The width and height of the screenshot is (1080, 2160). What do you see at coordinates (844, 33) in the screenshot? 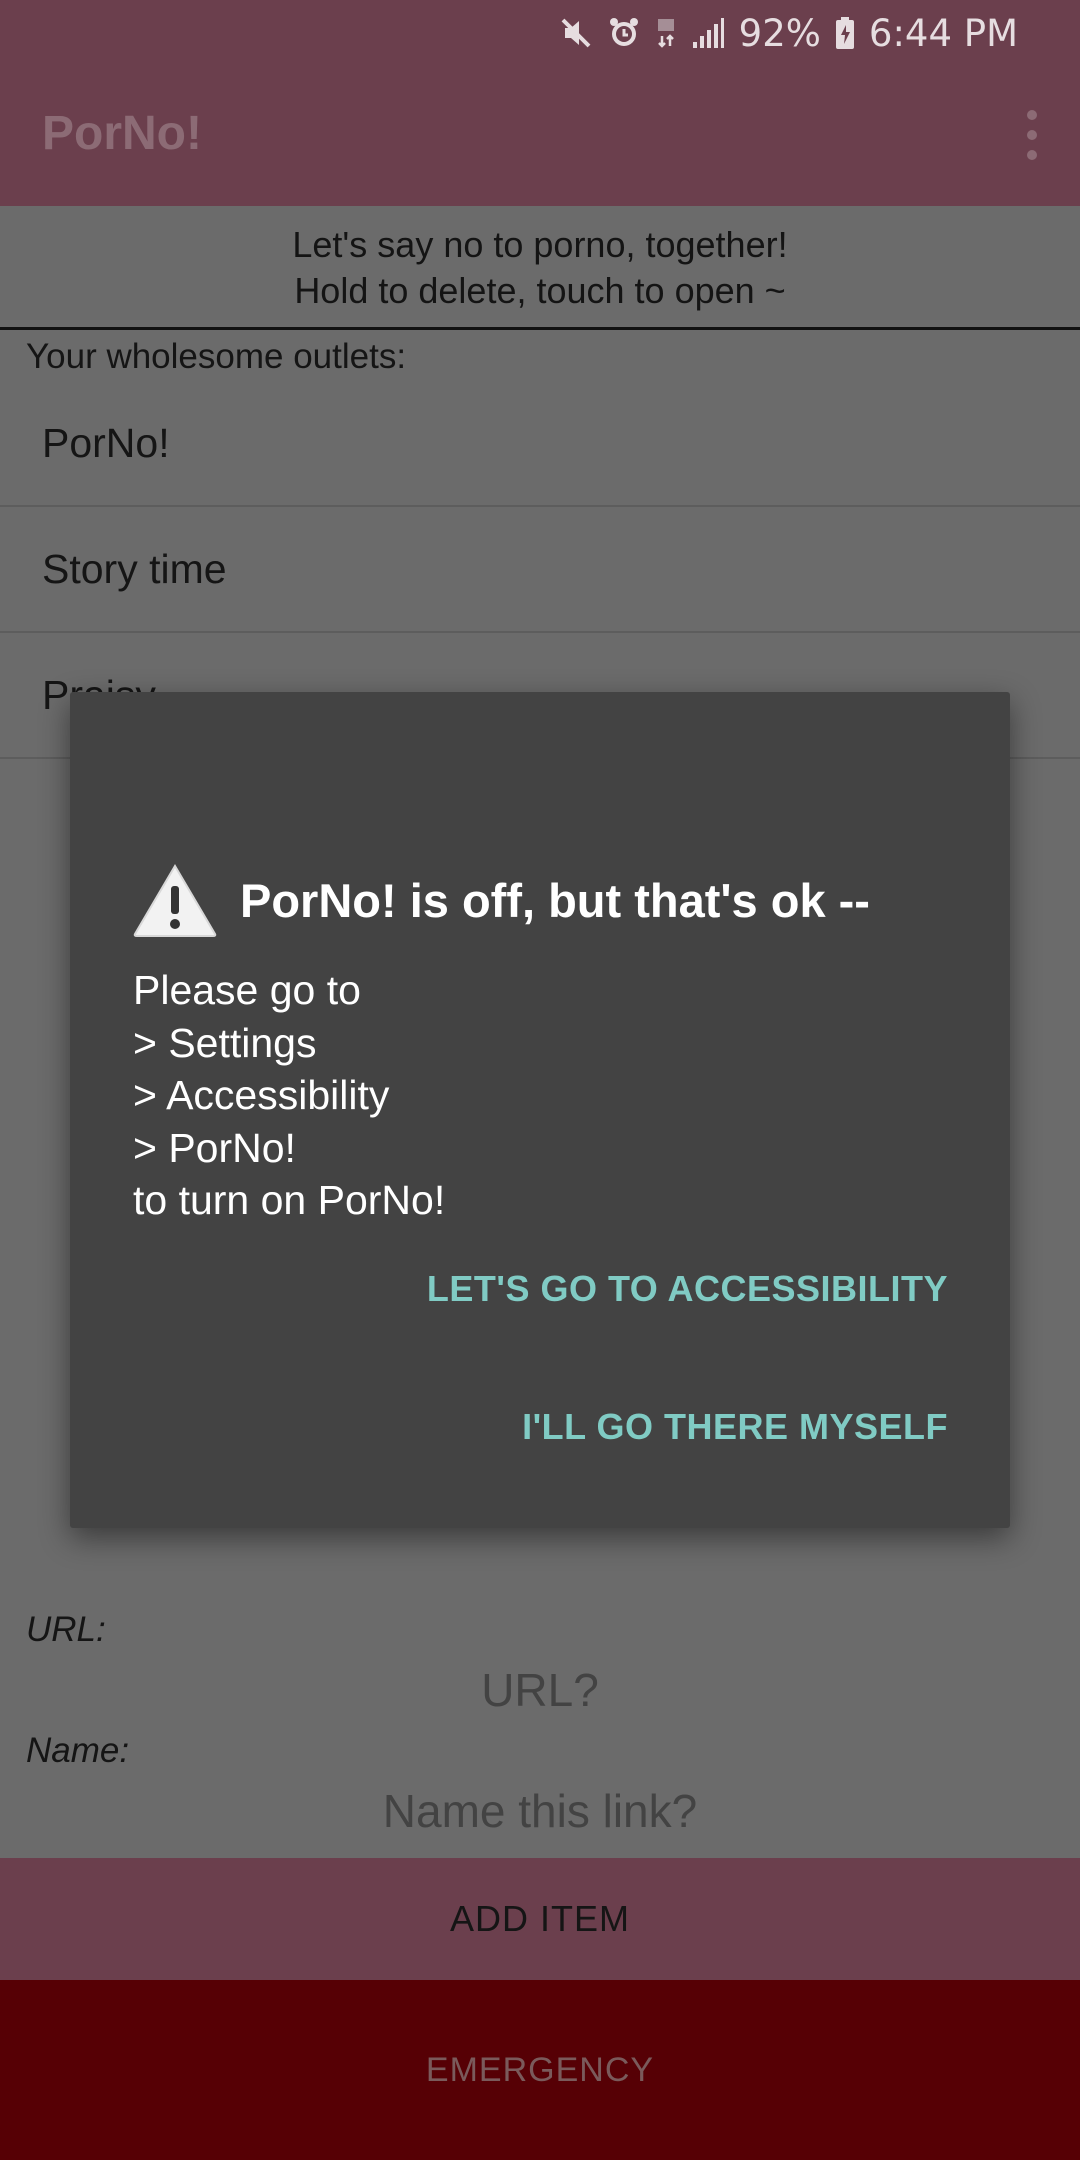
I see `battery-charging-icon` at bounding box center [844, 33].